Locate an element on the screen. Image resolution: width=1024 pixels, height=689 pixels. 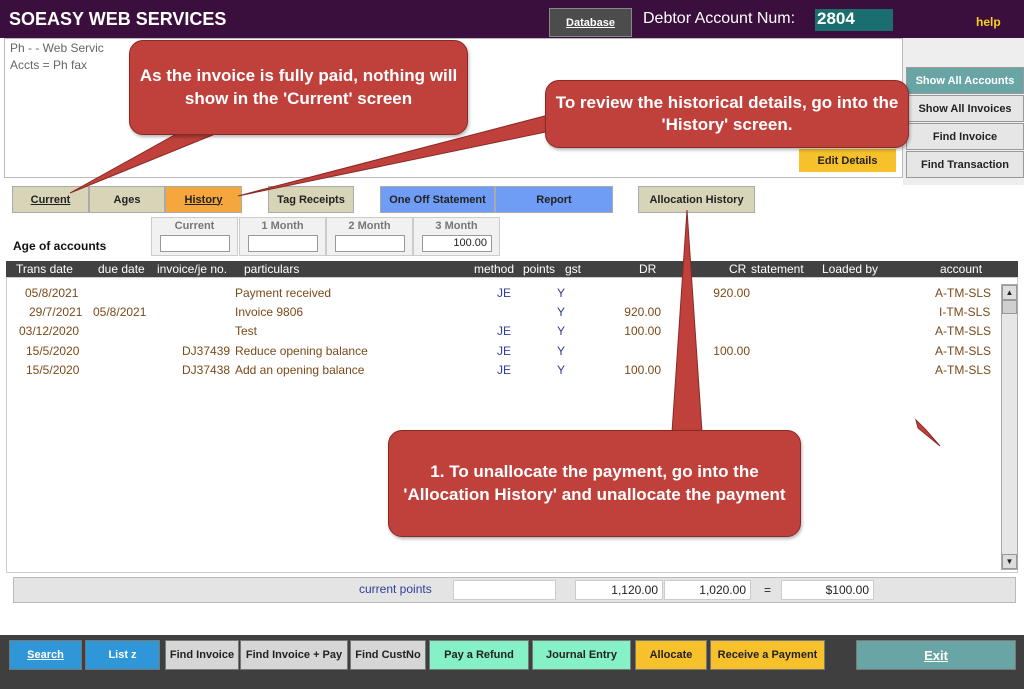
row-5-dr: 100.00 is located at coordinates (636, 370).